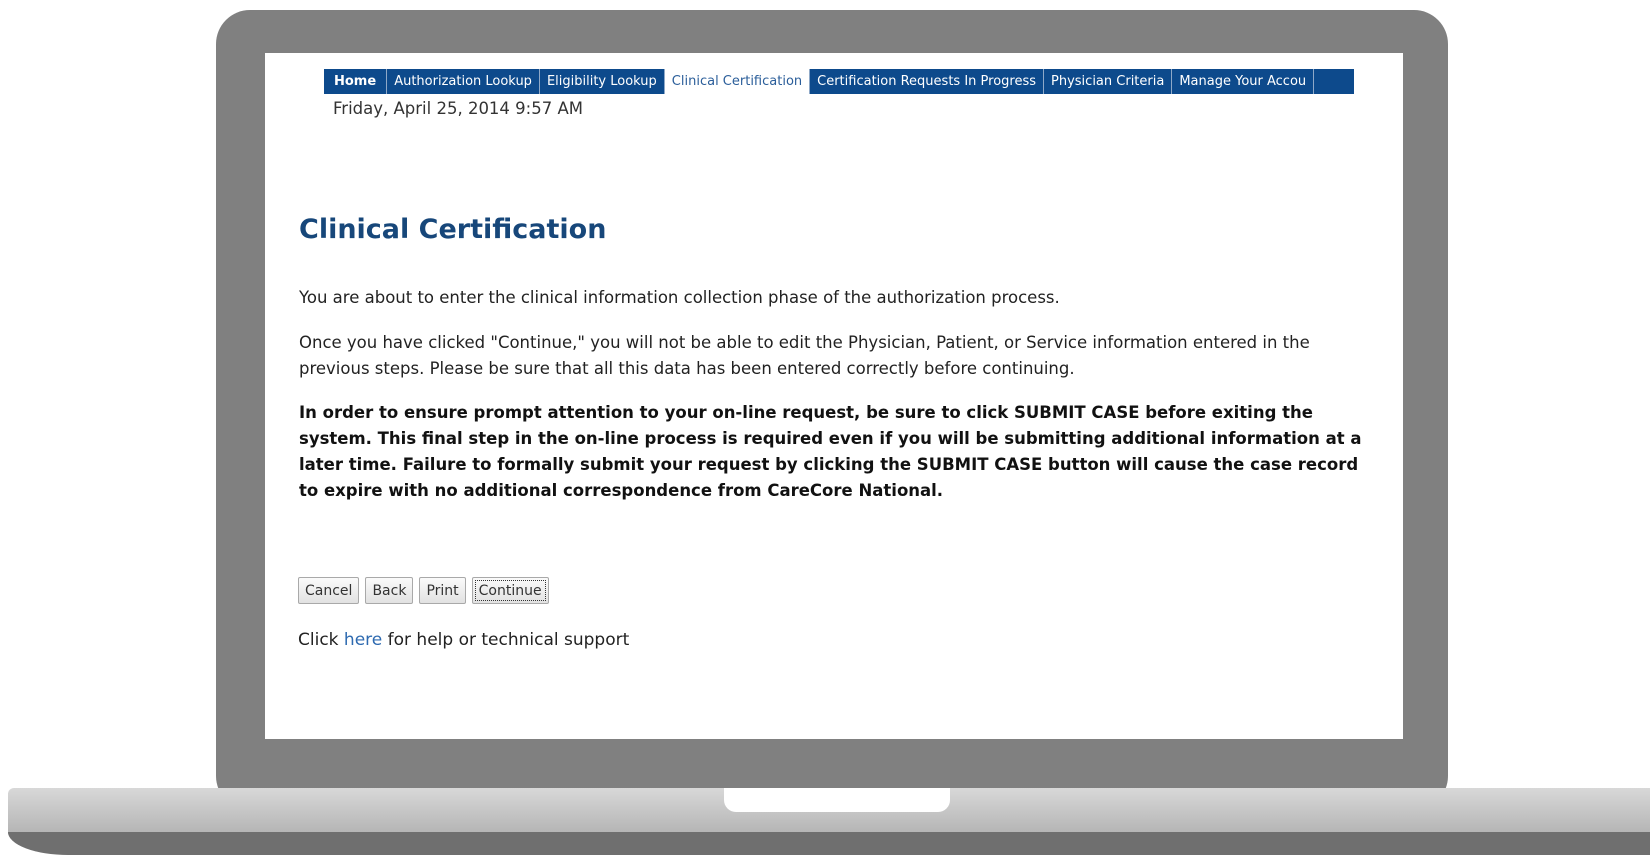  I want to click on nav-clinical-certification: Clinical Certification, so click(737, 81).